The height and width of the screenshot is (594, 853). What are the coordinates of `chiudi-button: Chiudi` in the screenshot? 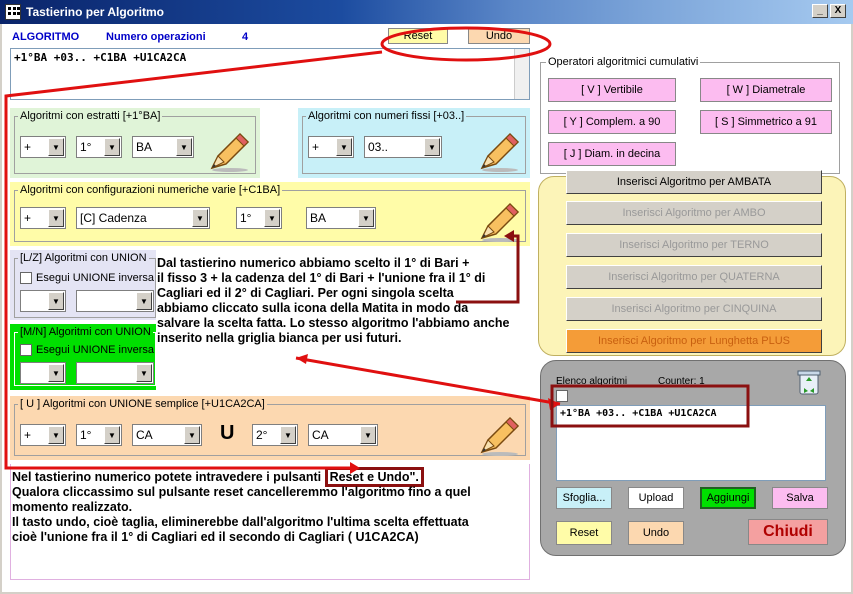 It's located at (788, 532).